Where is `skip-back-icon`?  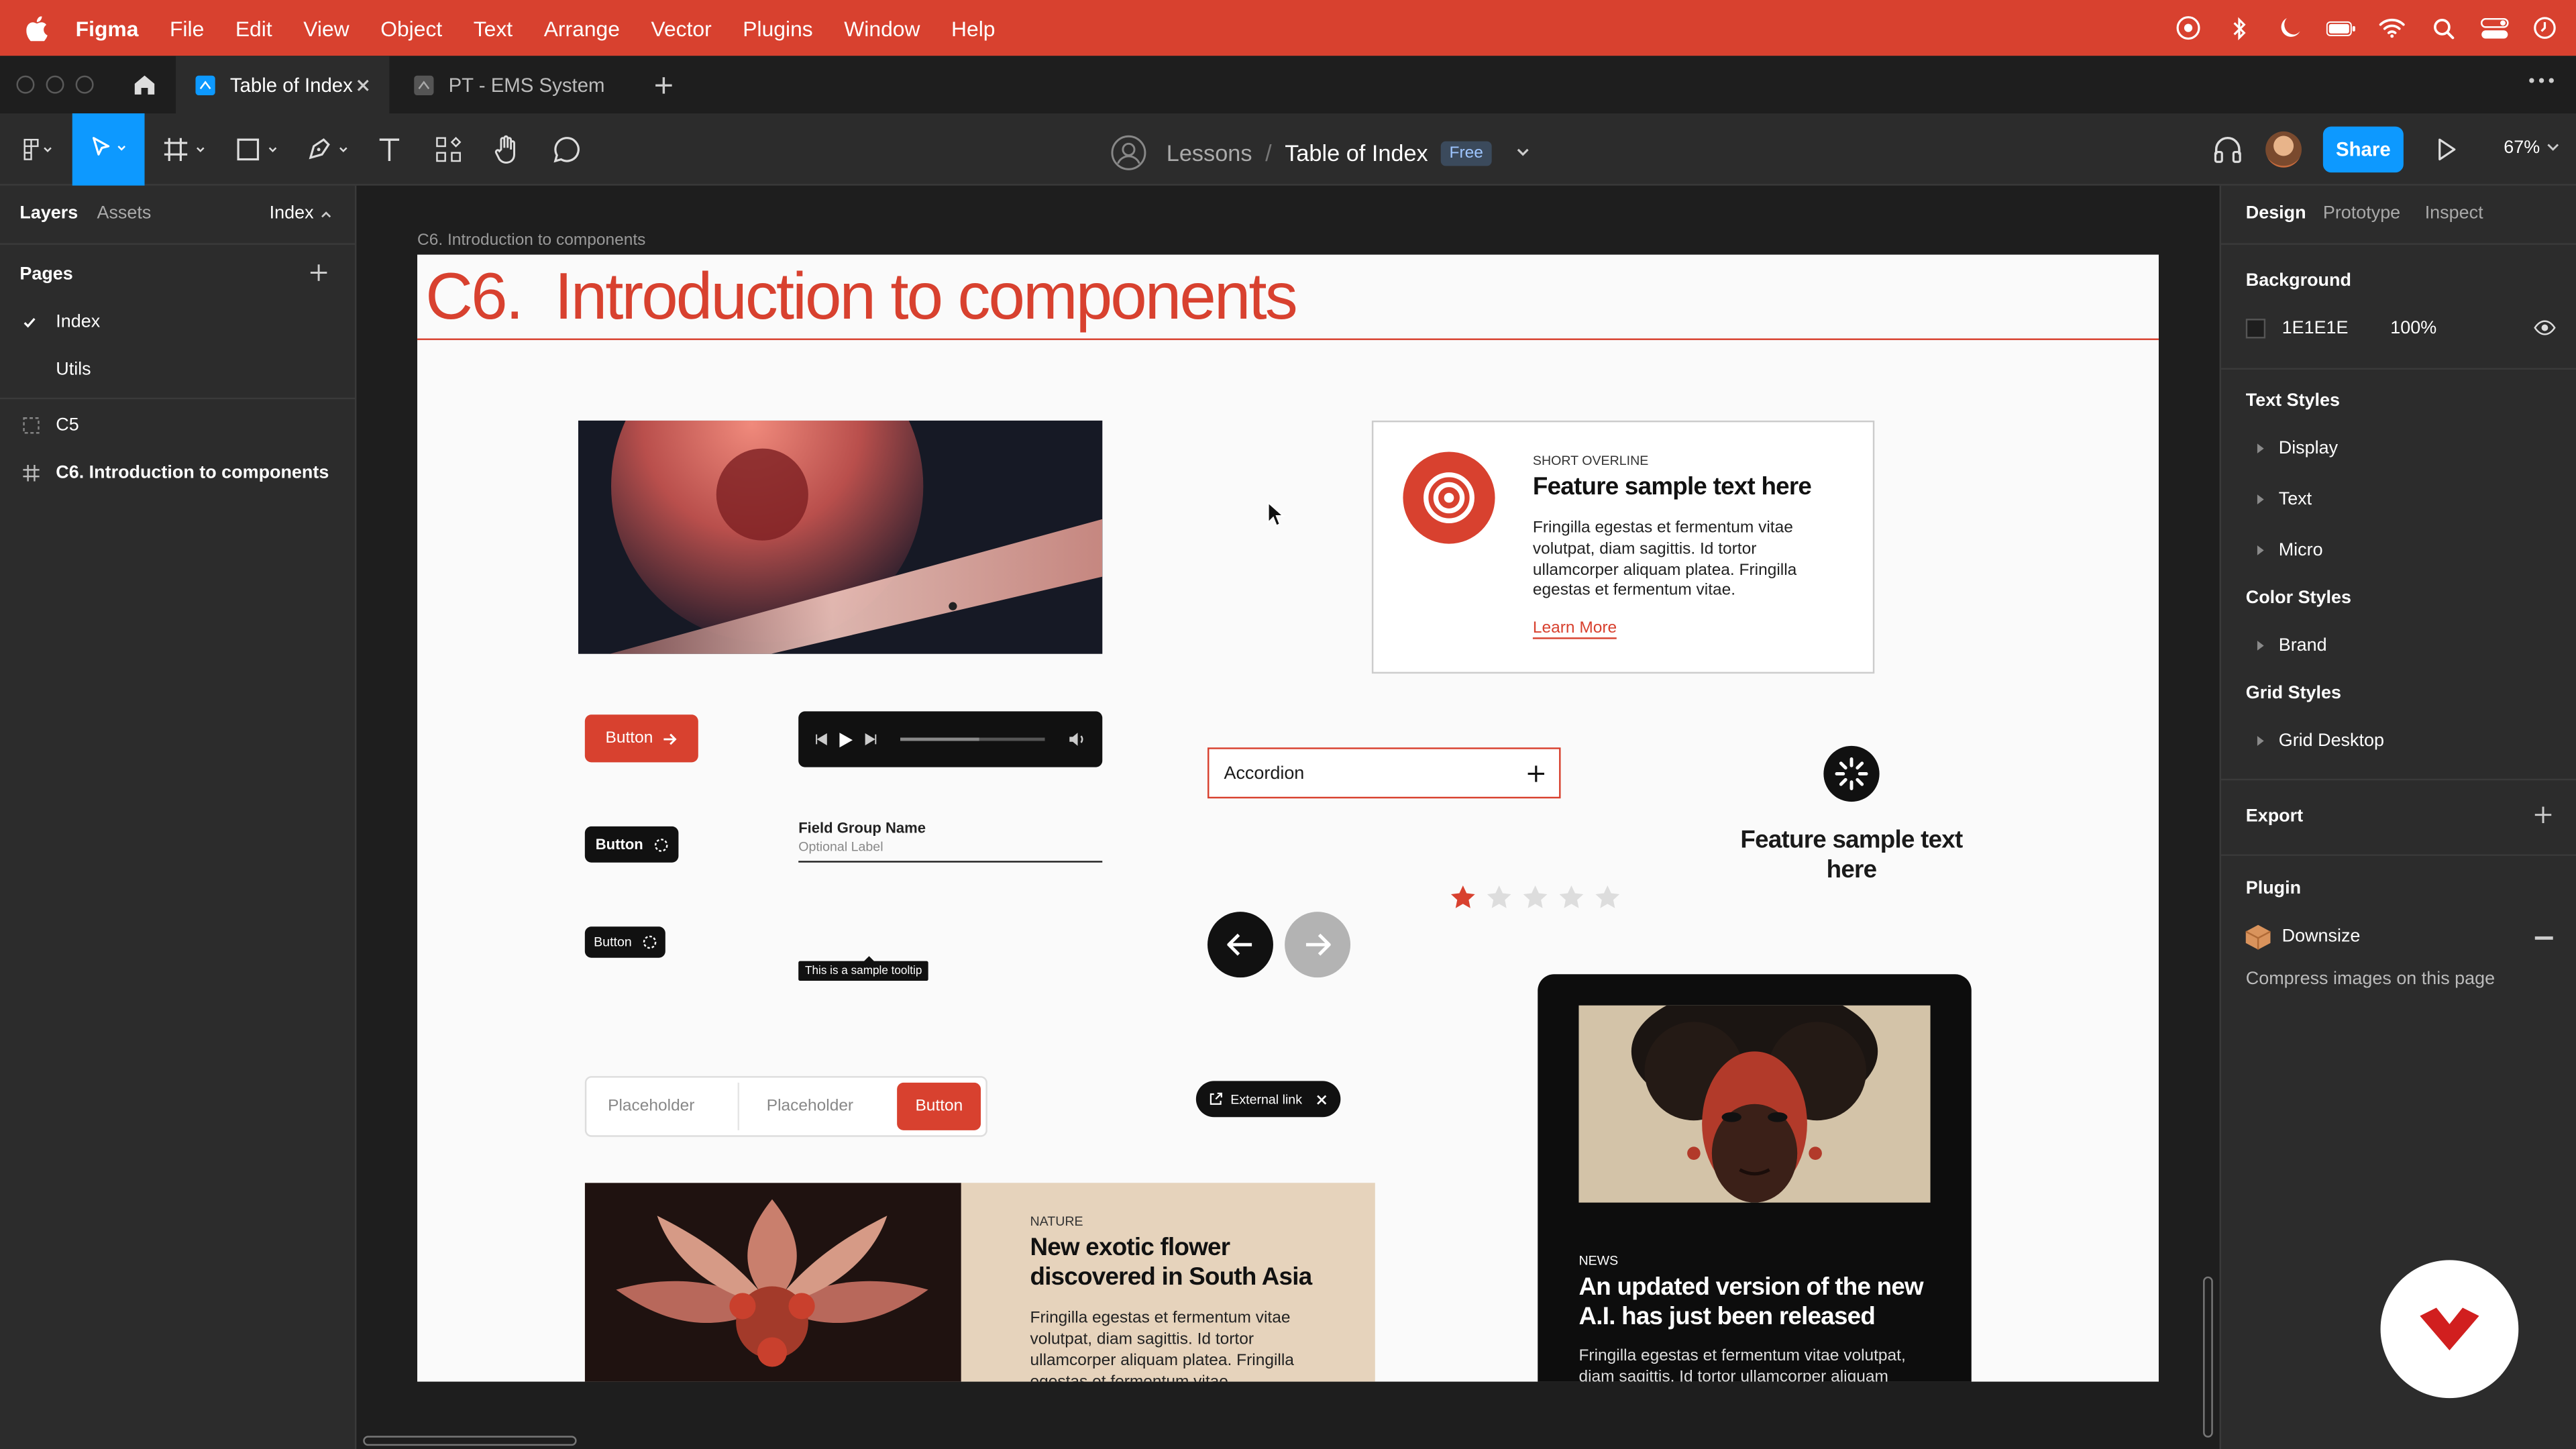
skip-back-icon is located at coordinates (821, 739).